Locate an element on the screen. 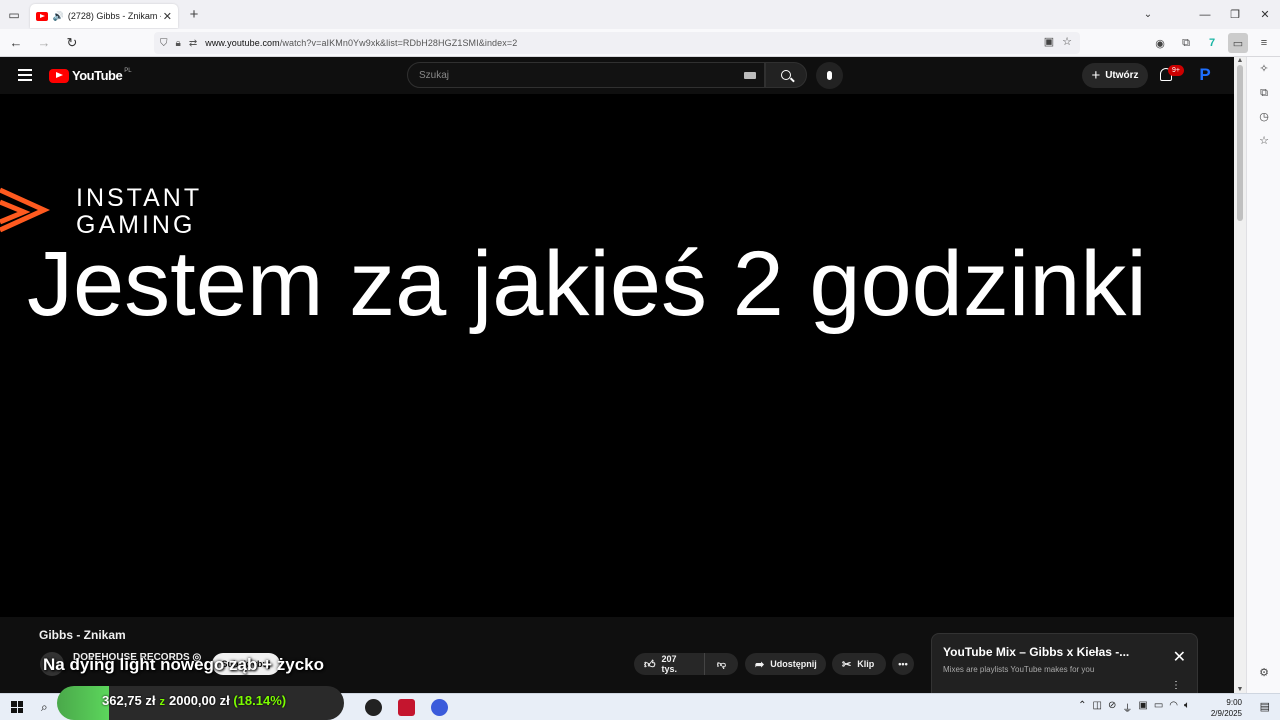  reload-button: ↻ is located at coordinates (72, 43).